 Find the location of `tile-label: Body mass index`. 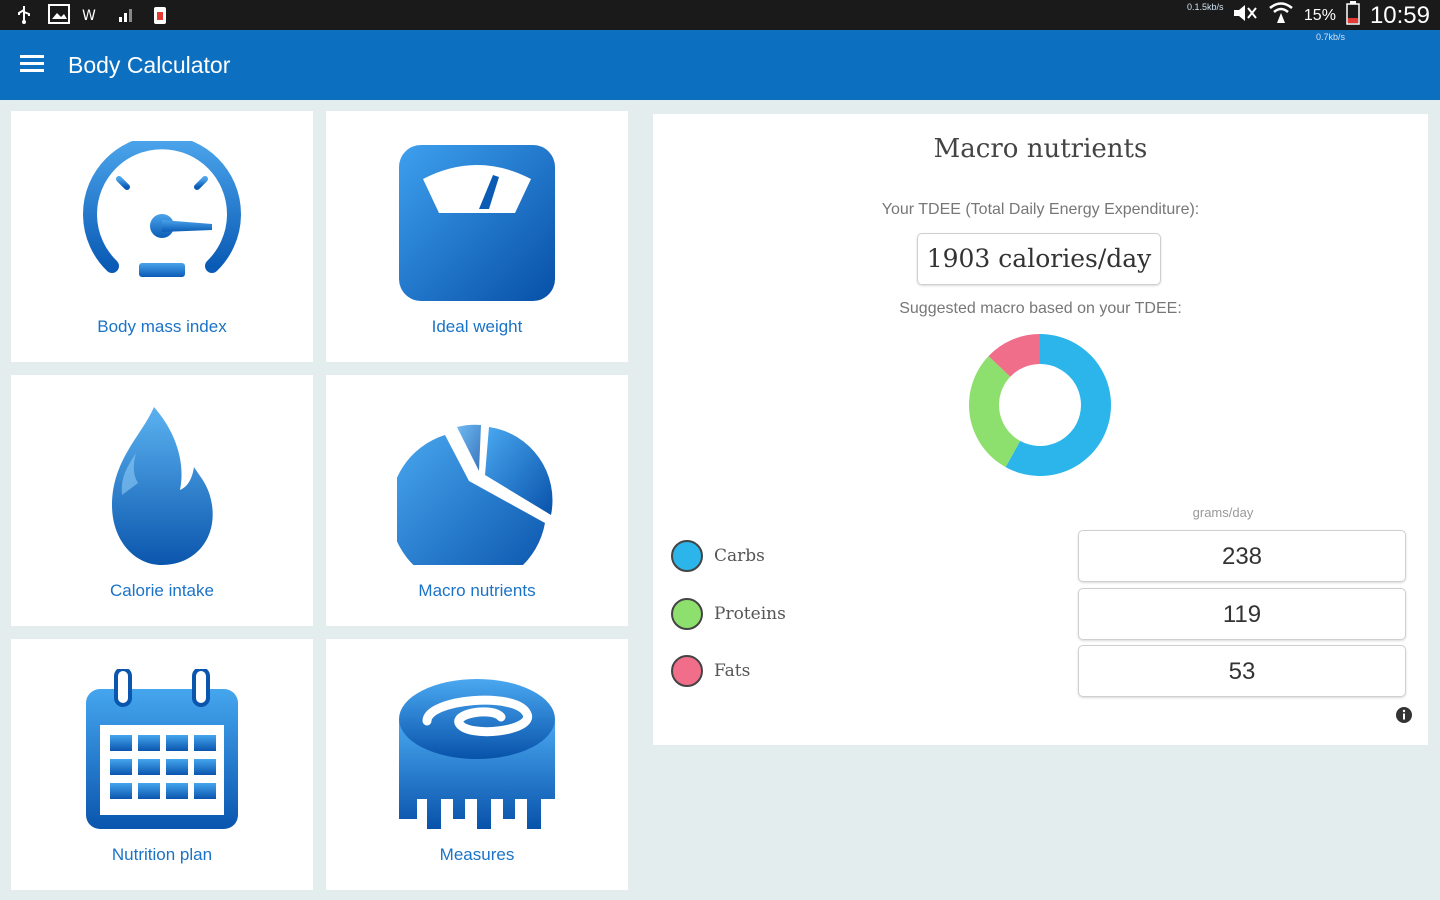

tile-label: Body mass index is located at coordinates (162, 326).